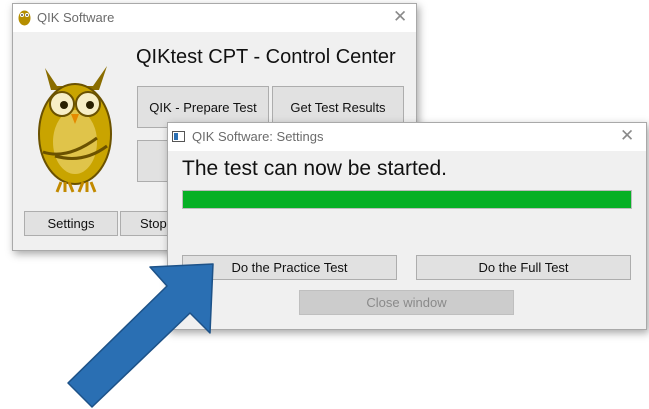 Image resolution: width=649 pixels, height=409 pixels. Describe the element at coordinates (523, 267) in the screenshot. I see `full-test-button: Do the Full Test` at that location.